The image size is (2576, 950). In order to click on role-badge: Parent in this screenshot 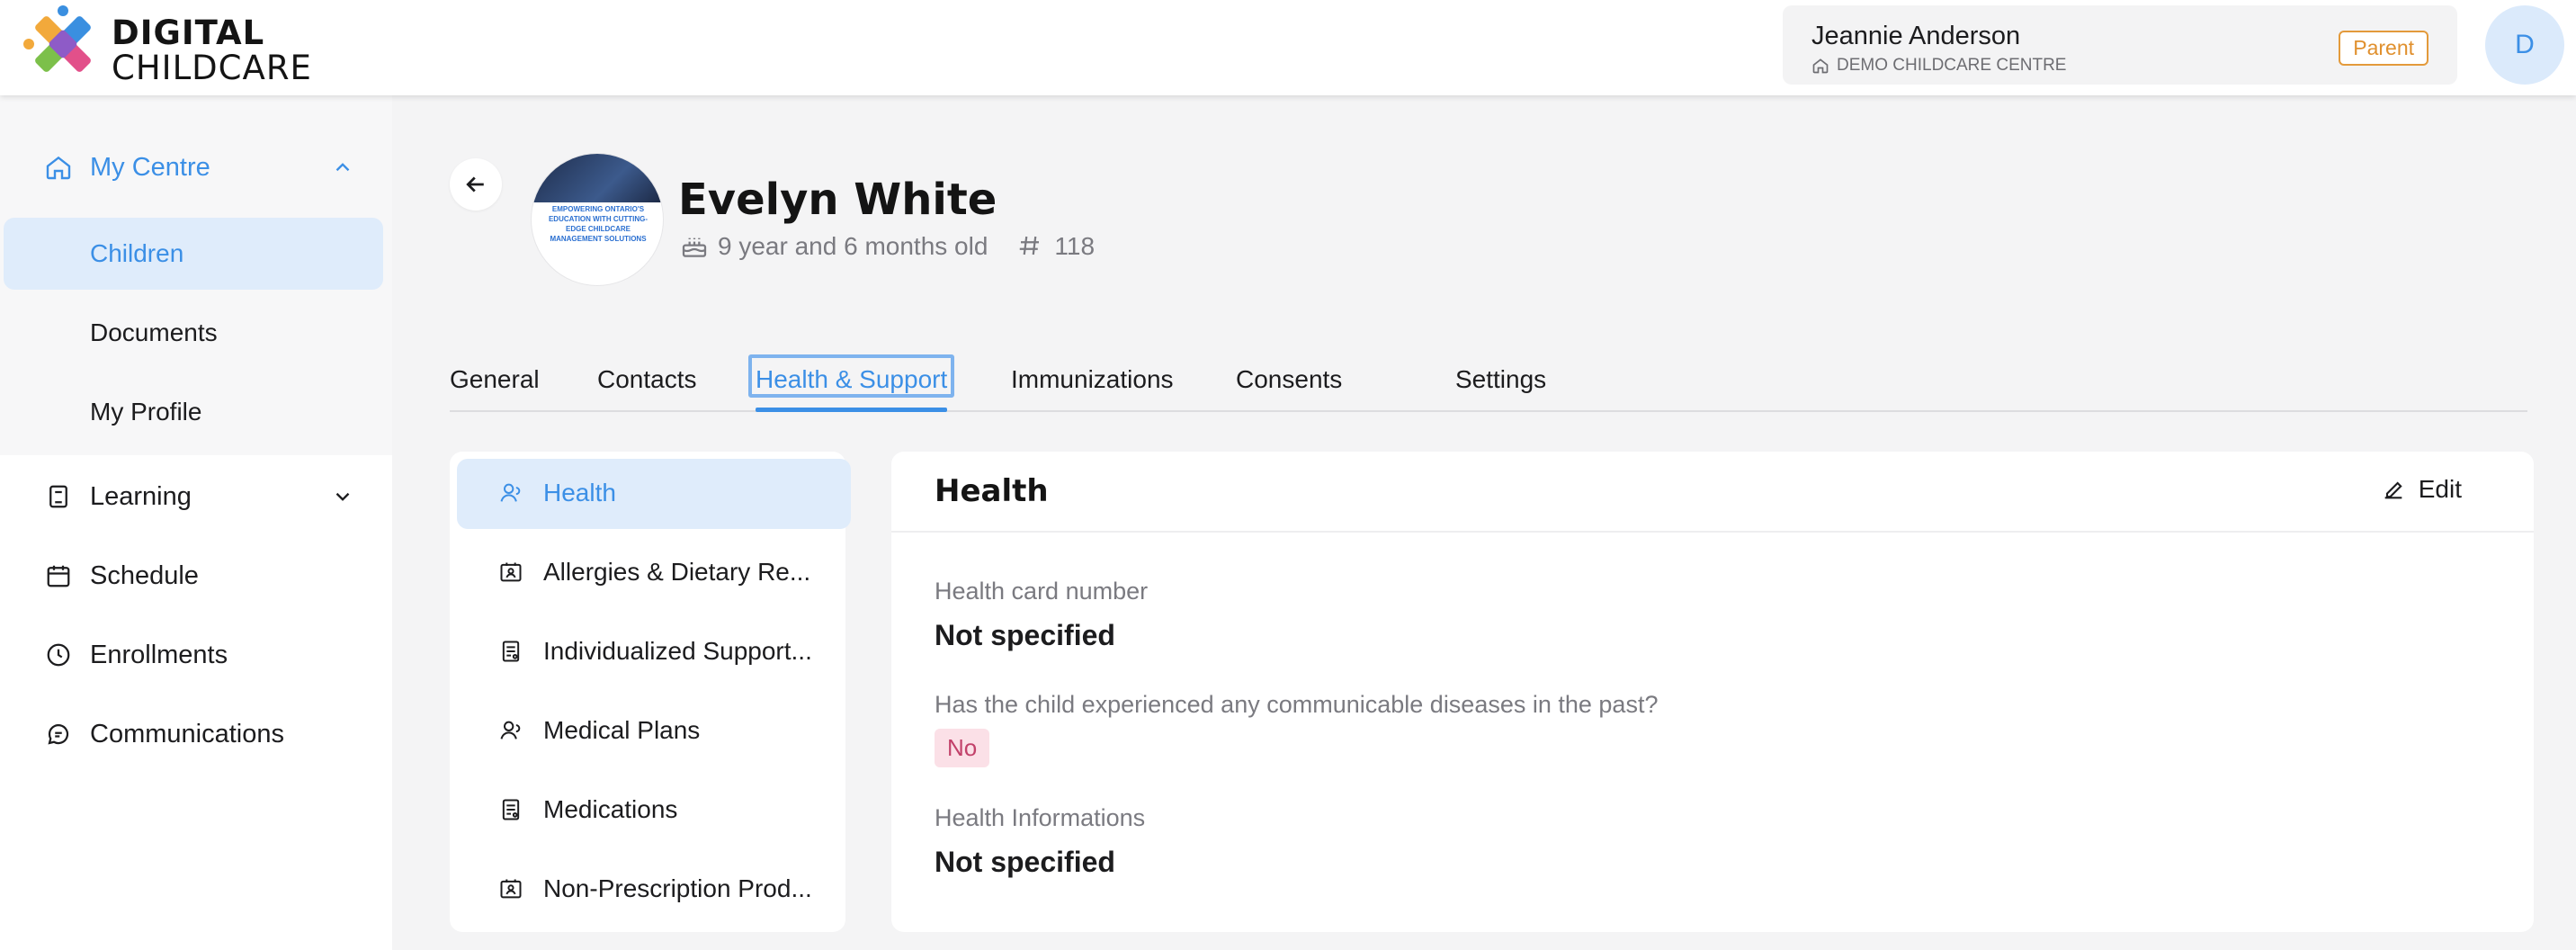, I will do `click(2383, 48)`.